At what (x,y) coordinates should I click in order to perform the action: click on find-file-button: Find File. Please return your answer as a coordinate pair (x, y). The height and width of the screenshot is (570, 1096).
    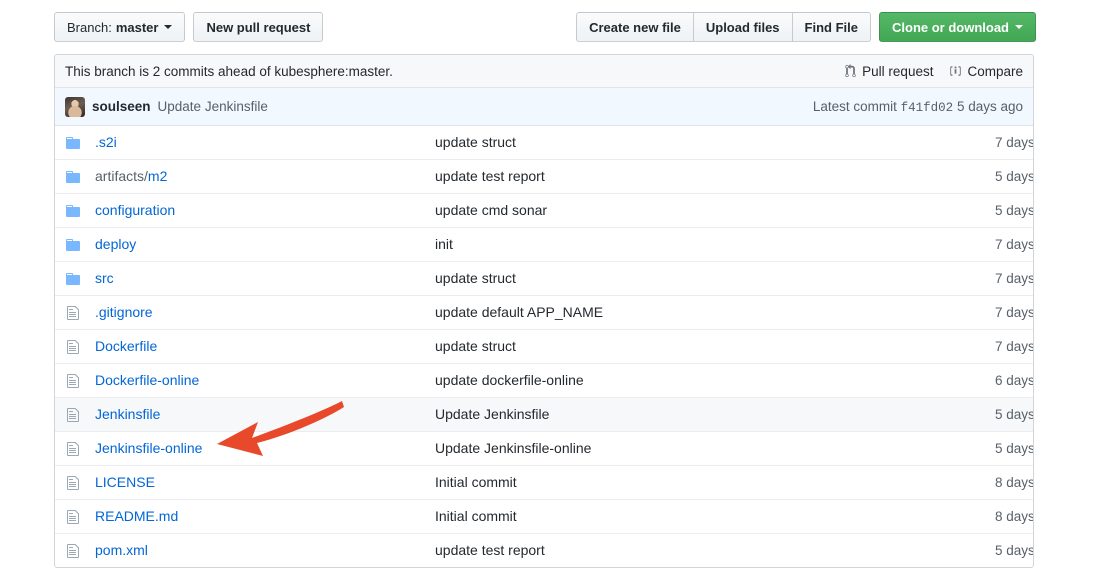
    Looking at the image, I should click on (831, 27).